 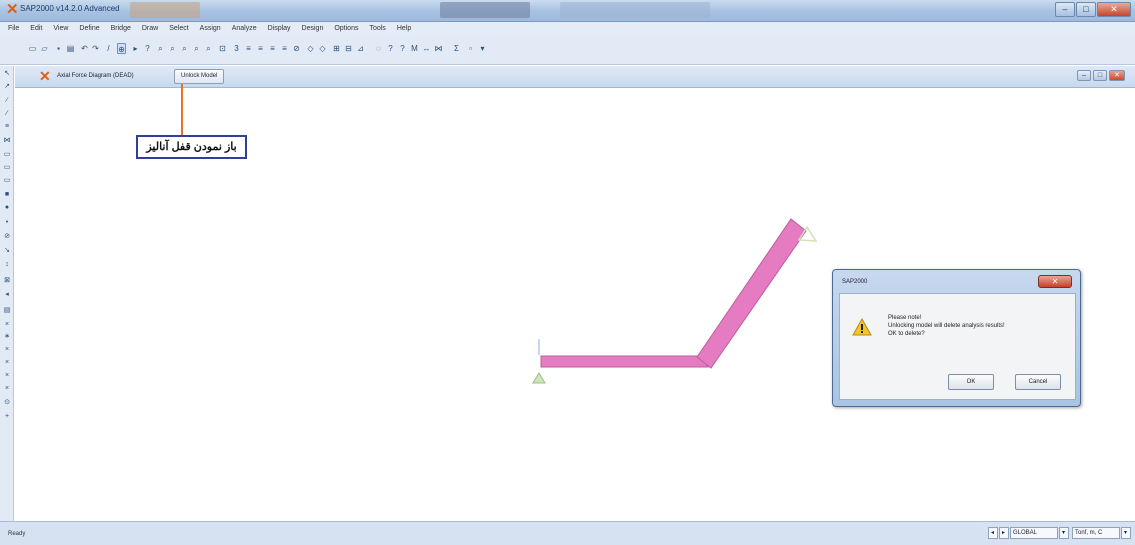 I want to click on menu-analyze: Analyze, so click(x=244, y=28).